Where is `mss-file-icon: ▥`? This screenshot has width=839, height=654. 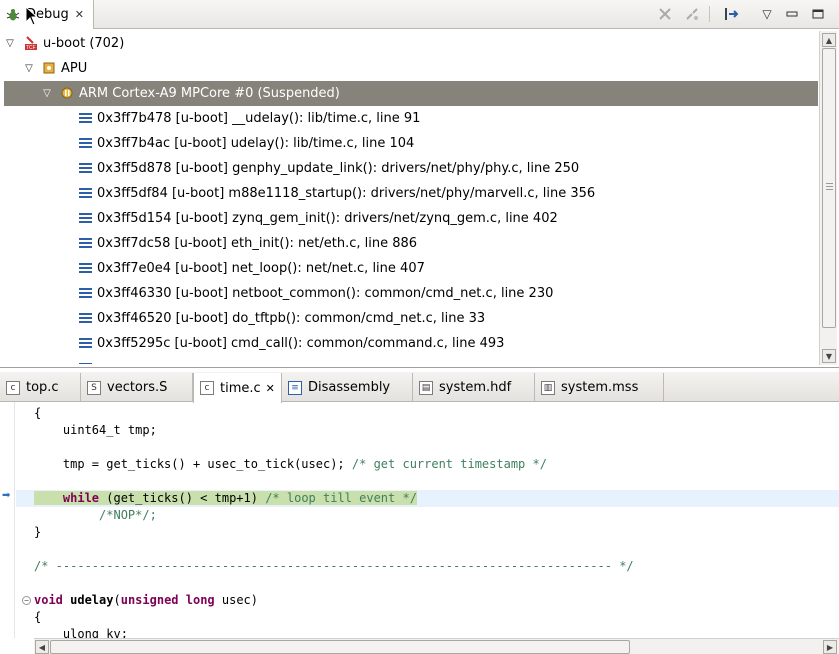 mss-file-icon: ▥ is located at coordinates (548, 387).